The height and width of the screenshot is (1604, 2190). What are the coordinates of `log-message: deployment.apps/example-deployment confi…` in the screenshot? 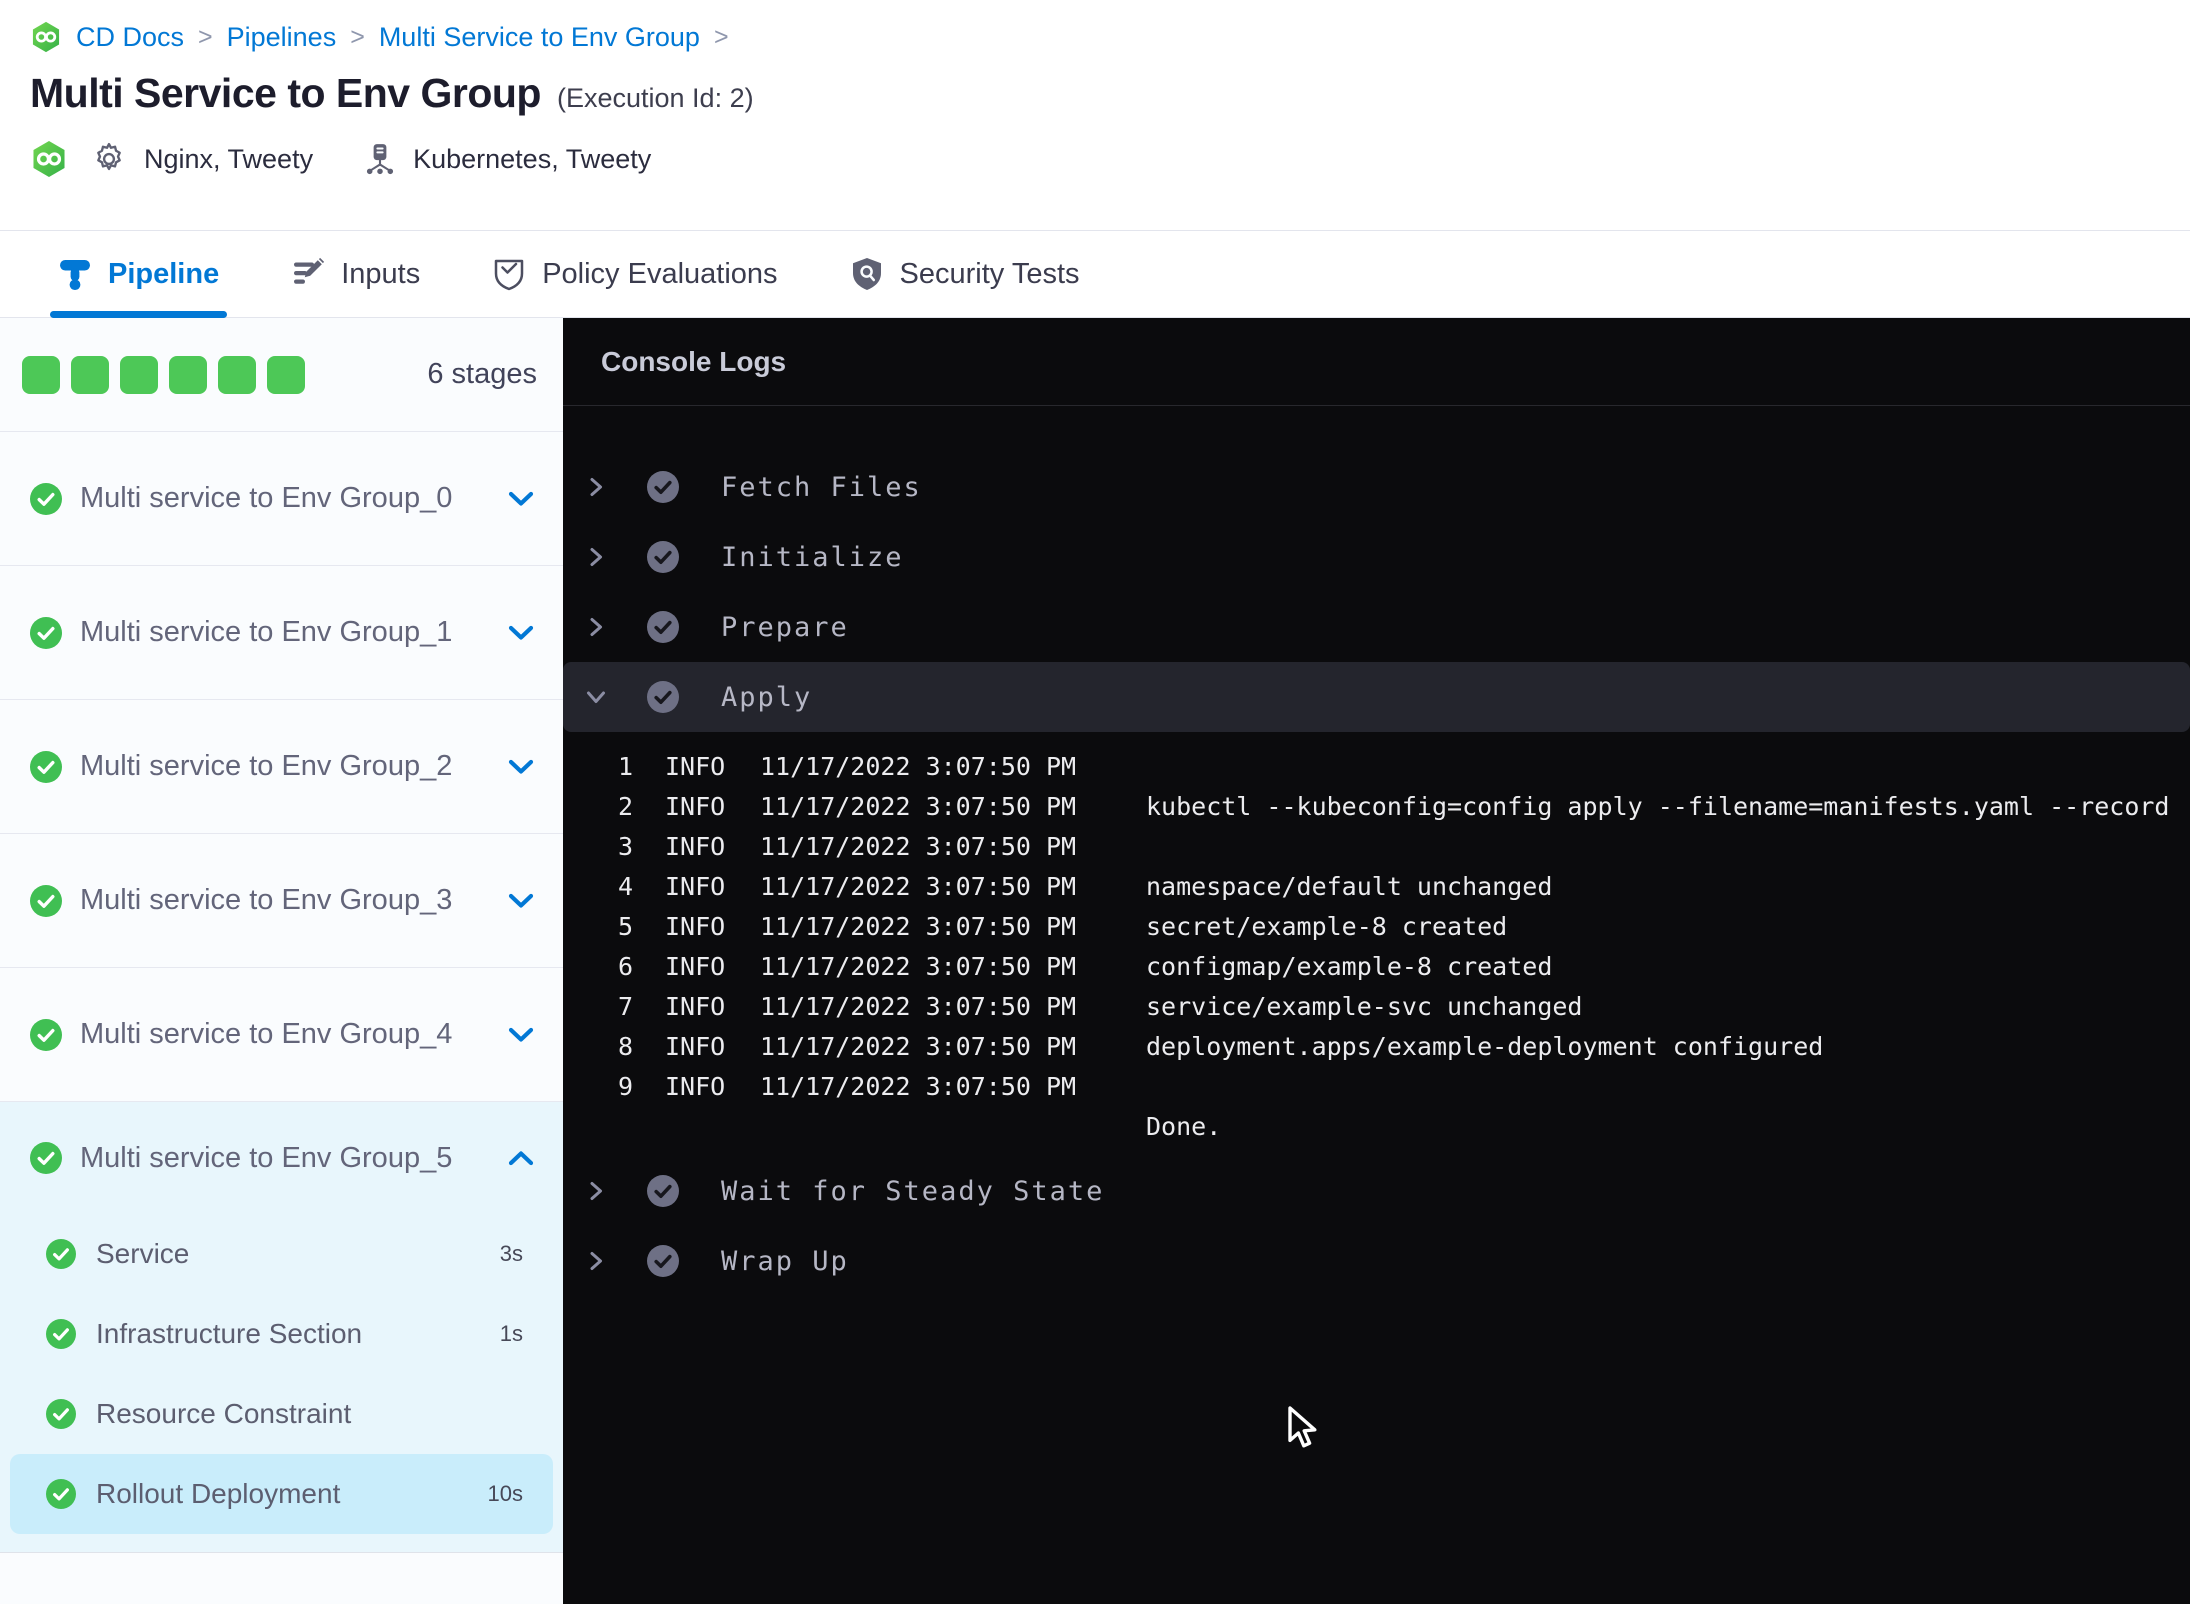 It's located at (1485, 1046).